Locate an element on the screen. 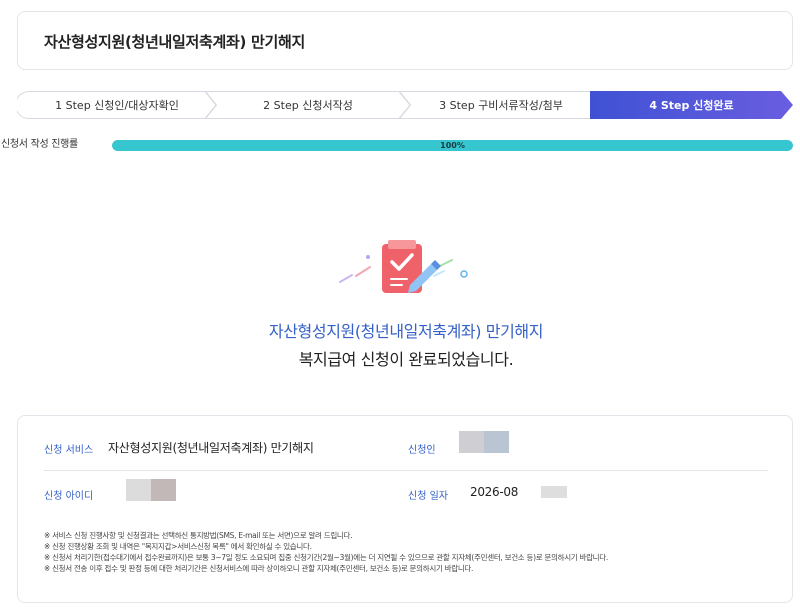  applicant-name-masked is located at coordinates (484, 442).